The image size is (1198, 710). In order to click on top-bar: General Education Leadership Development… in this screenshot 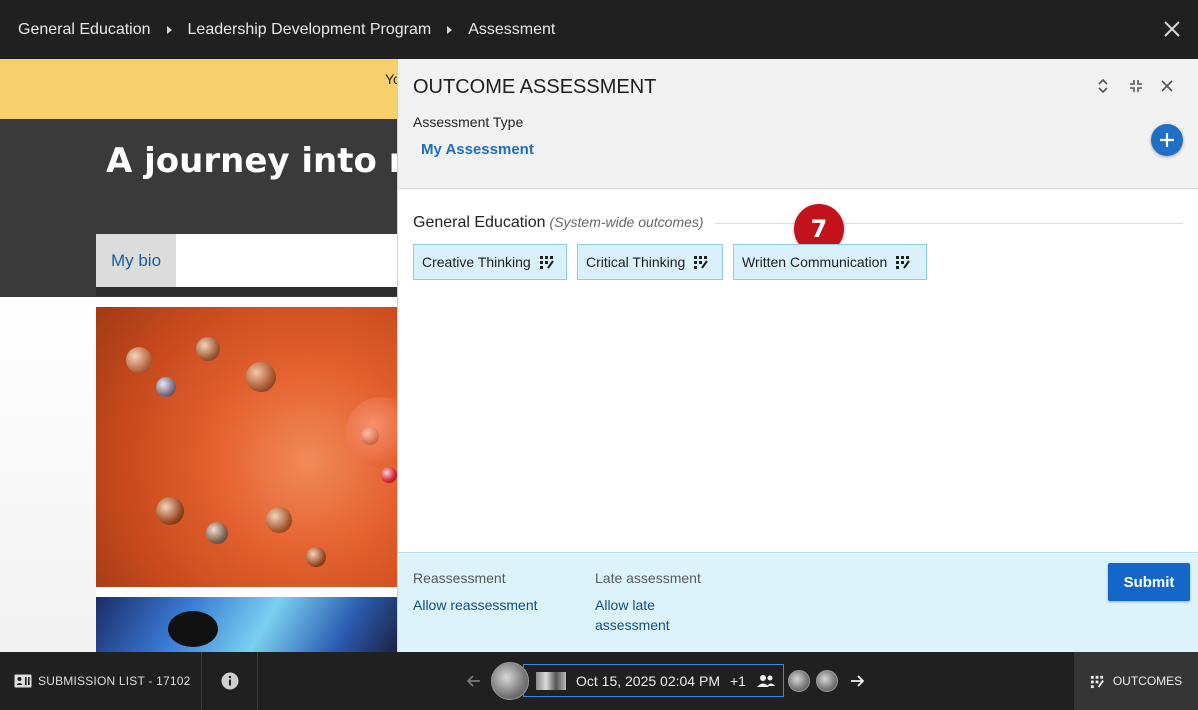, I will do `click(599, 29)`.